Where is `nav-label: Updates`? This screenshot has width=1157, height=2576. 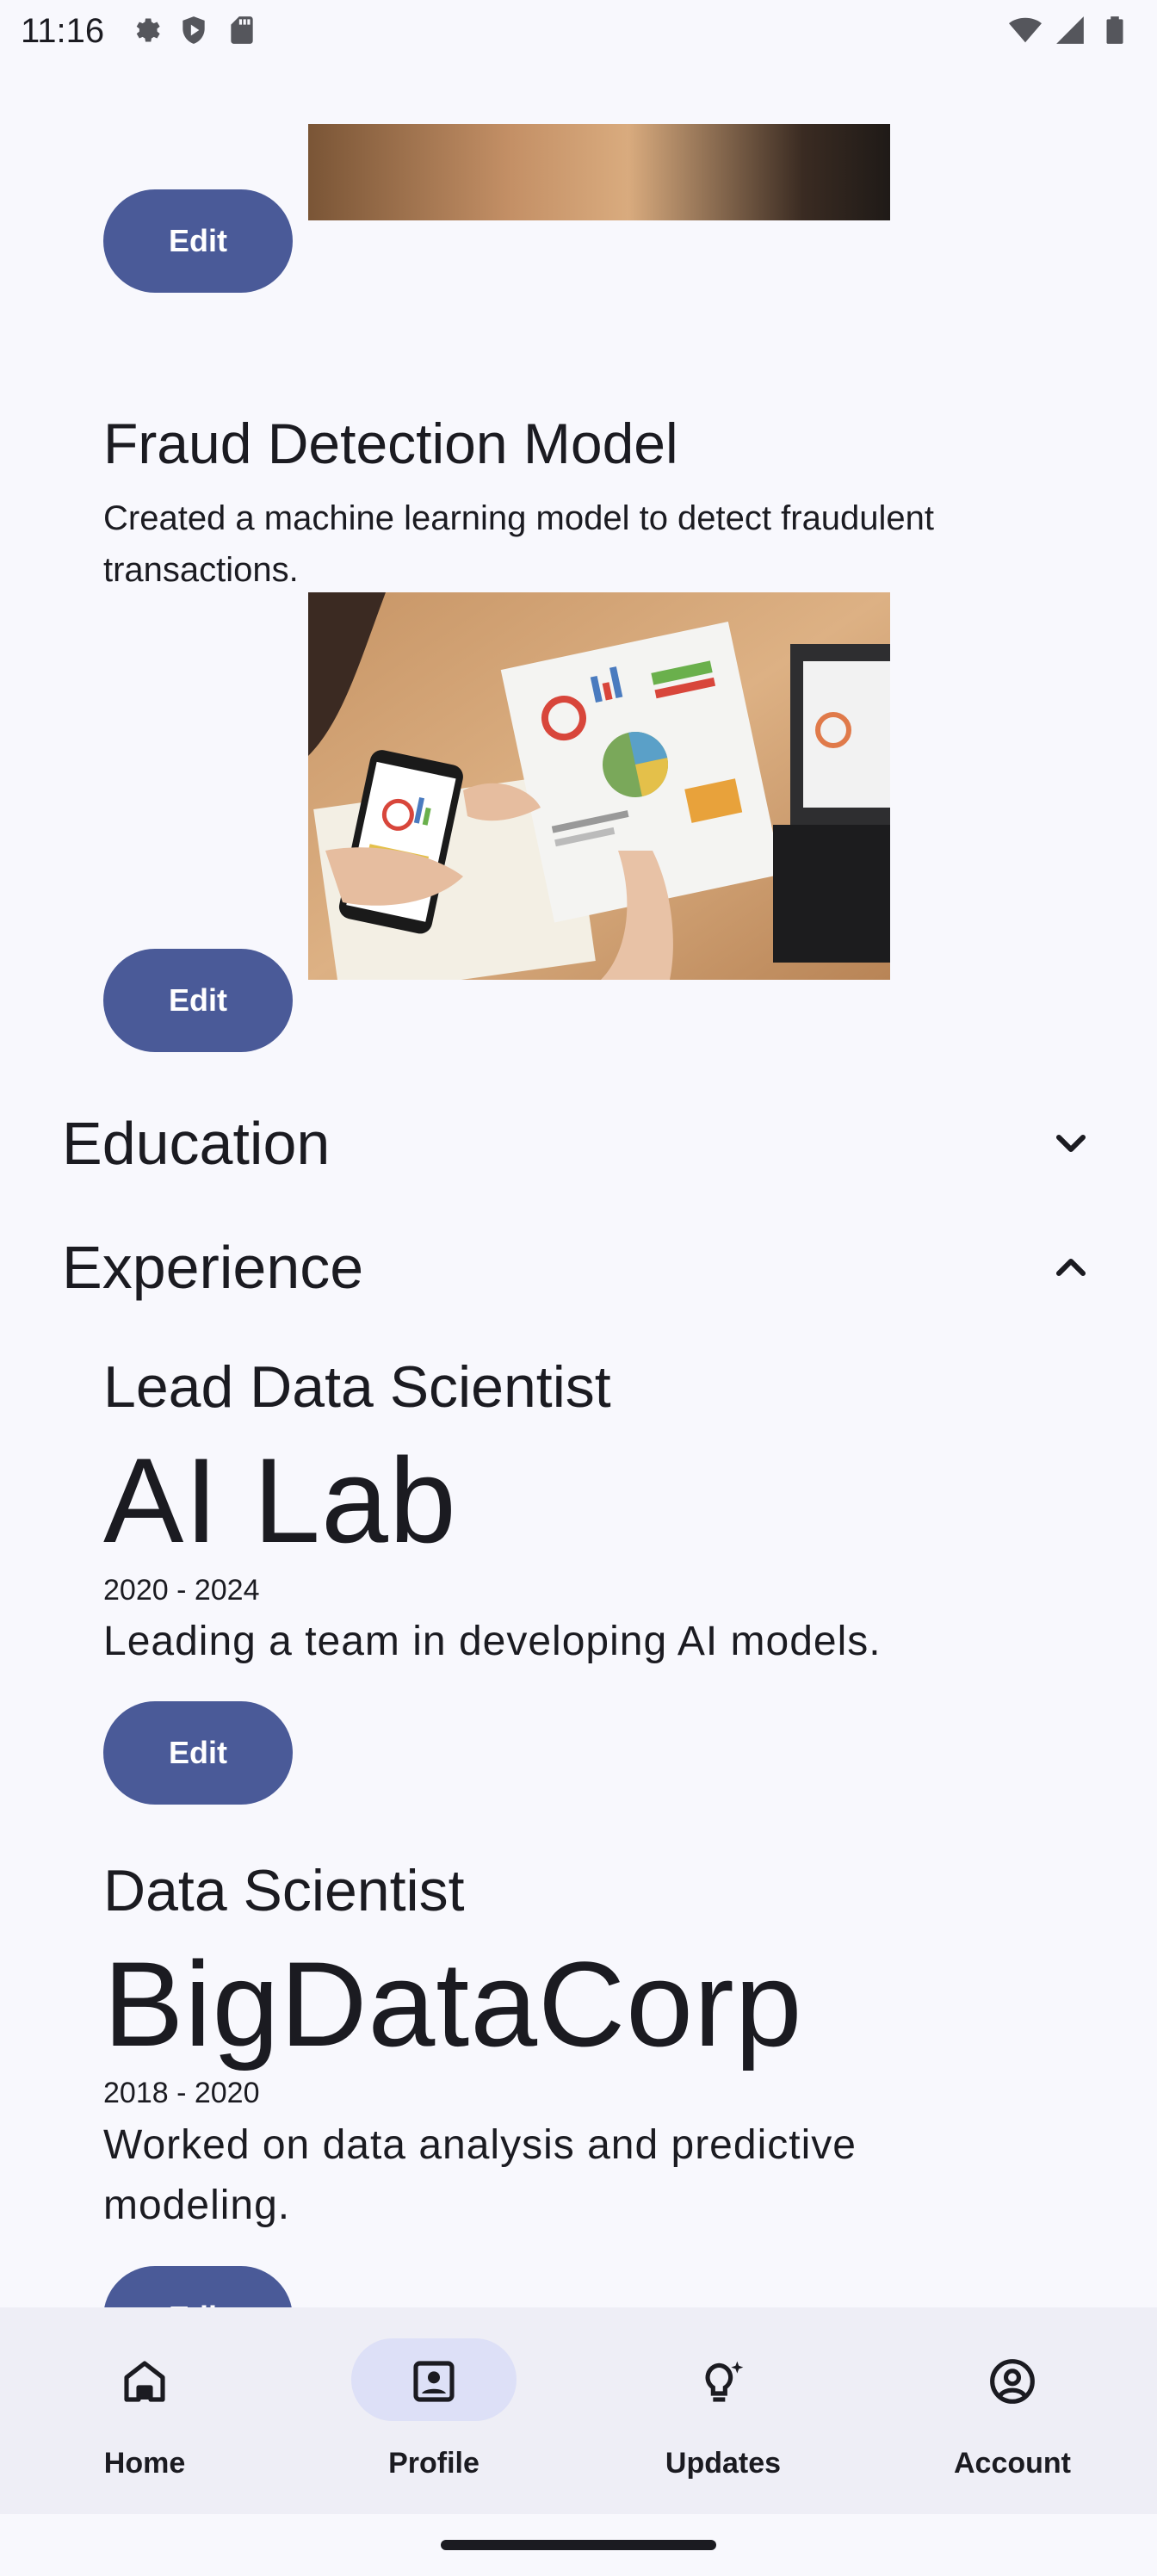 nav-label: Updates is located at coordinates (723, 2464).